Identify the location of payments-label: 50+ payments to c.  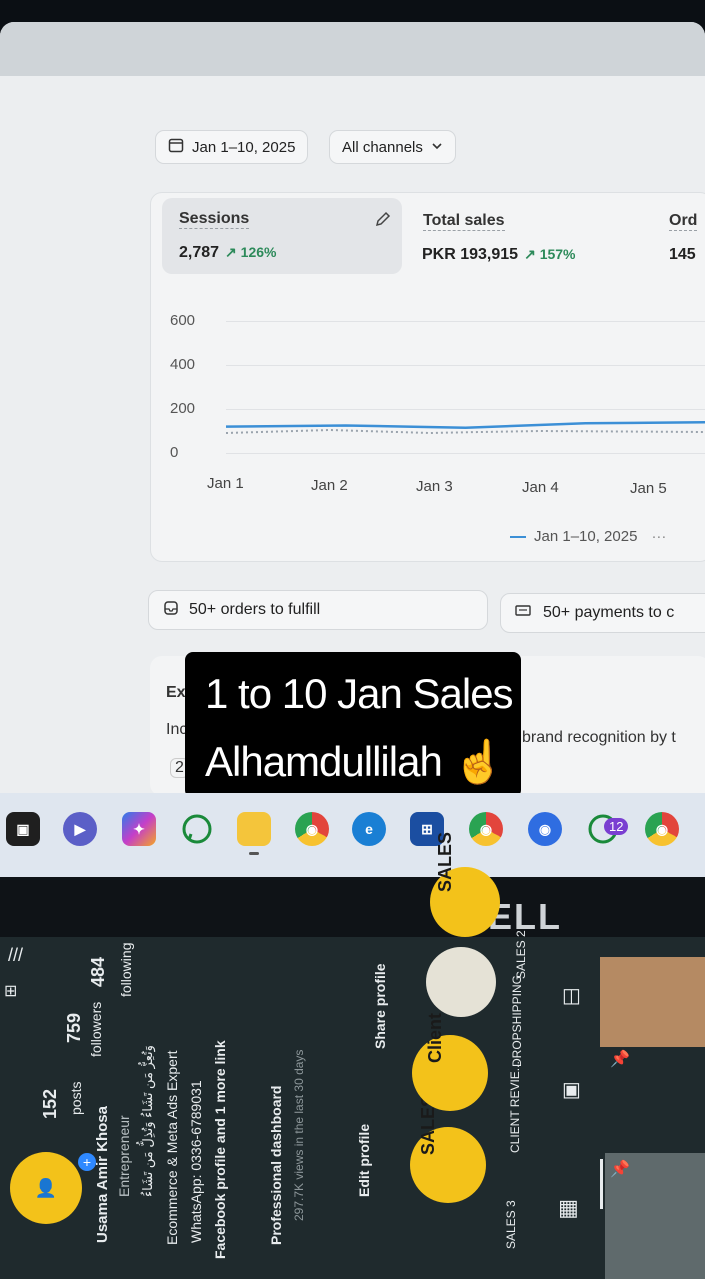
(609, 612).